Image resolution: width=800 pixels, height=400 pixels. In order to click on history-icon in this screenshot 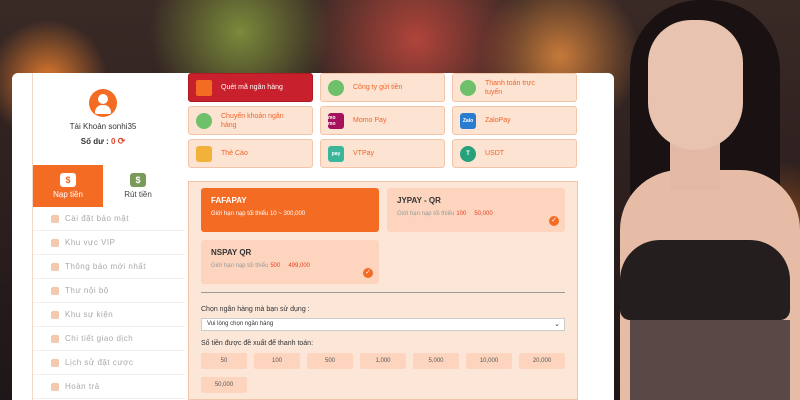, I will do `click(55, 362)`.